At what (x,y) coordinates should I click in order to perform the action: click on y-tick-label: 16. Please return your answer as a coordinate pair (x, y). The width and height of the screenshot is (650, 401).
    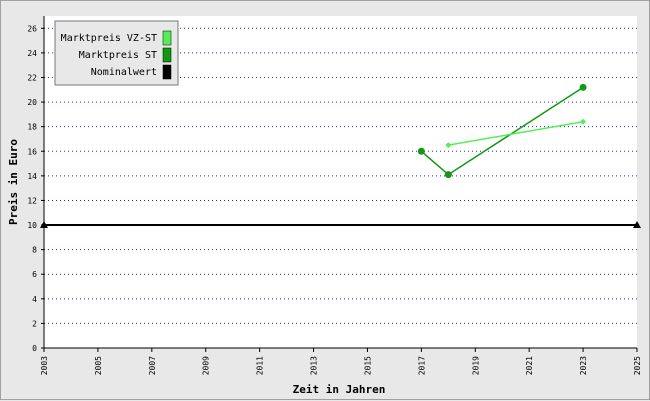
    Looking at the image, I should click on (32, 151).